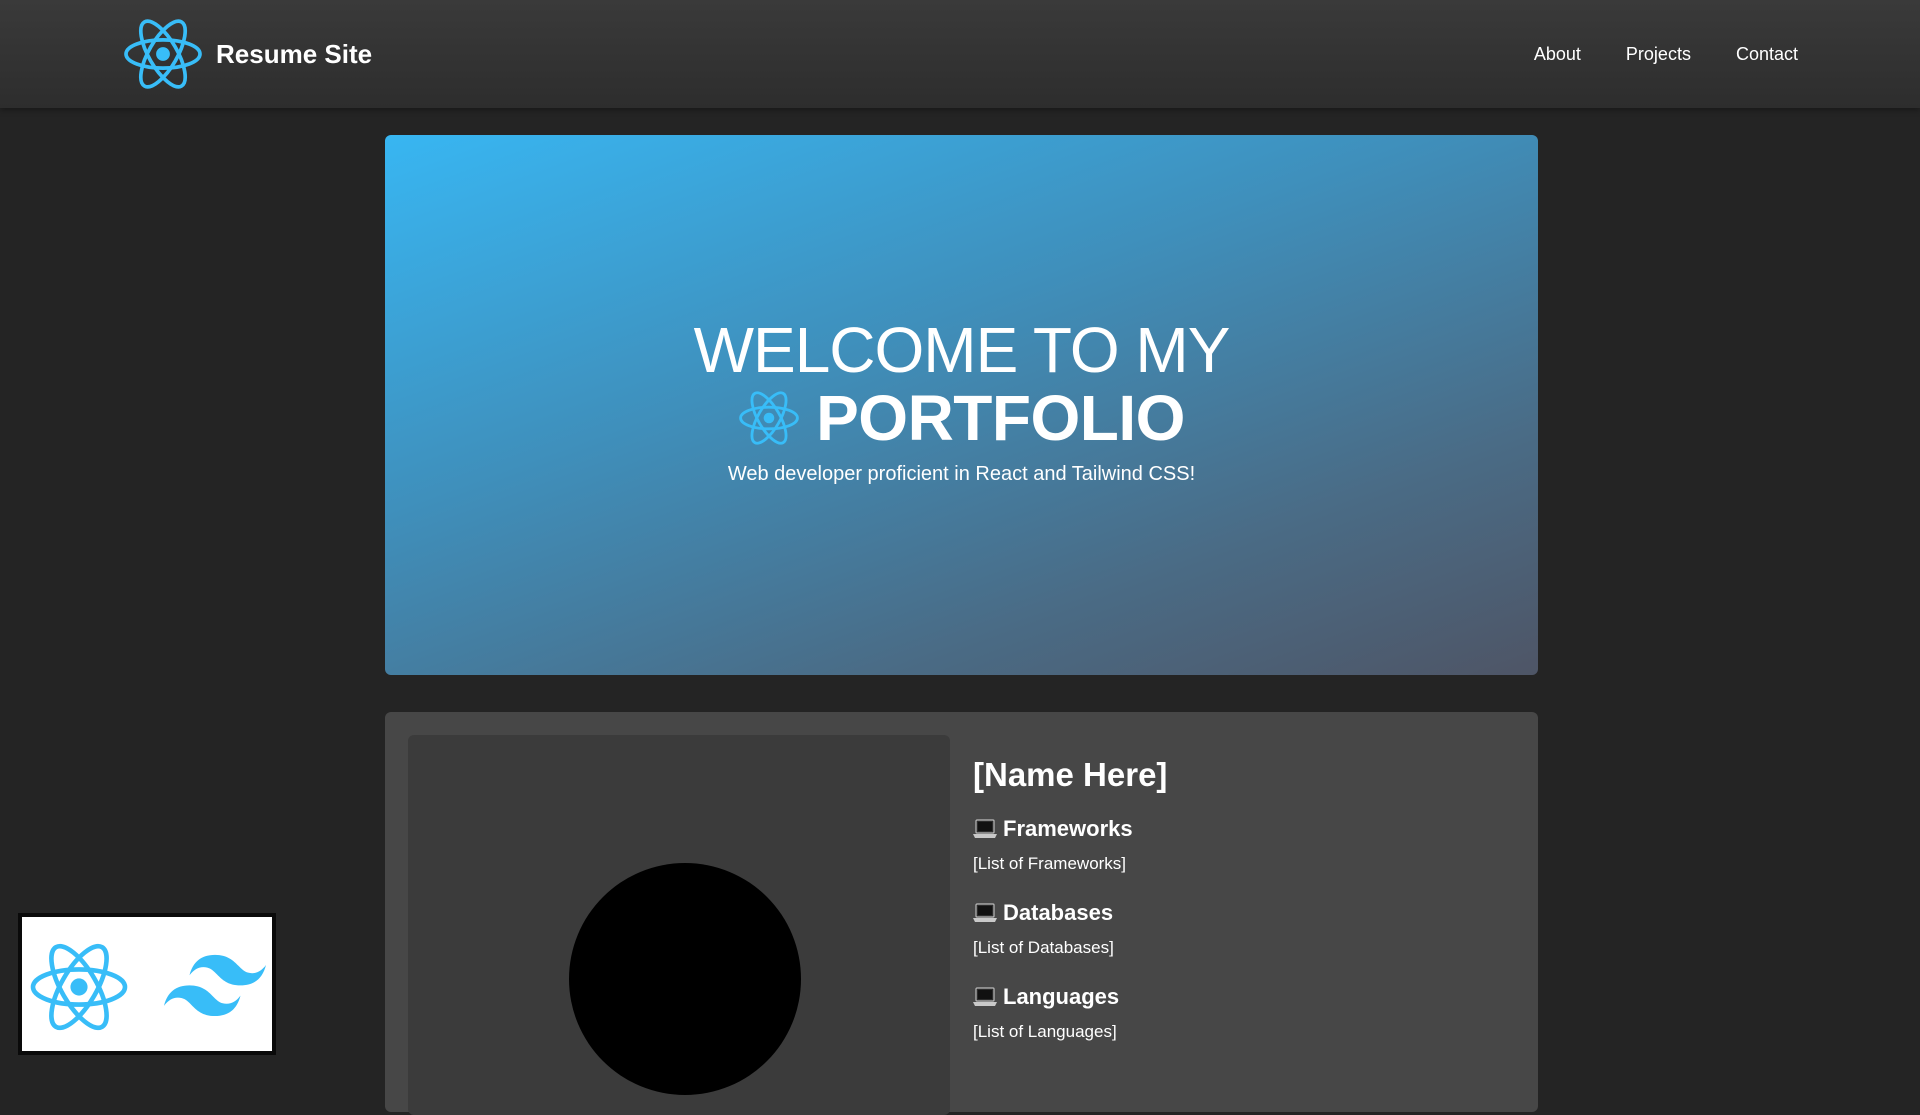 This screenshot has width=1920, height=1115. What do you see at coordinates (215, 985) in the screenshot?
I see `tailwind-icon` at bounding box center [215, 985].